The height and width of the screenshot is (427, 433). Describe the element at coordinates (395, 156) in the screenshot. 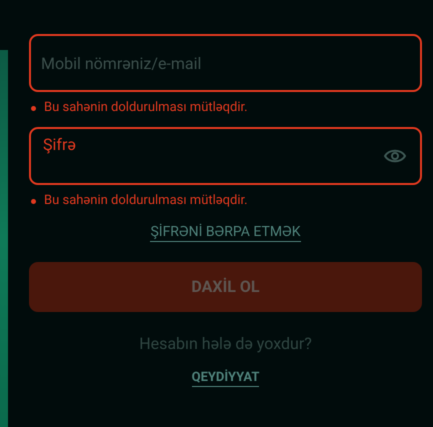

I see `eye-icon` at that location.